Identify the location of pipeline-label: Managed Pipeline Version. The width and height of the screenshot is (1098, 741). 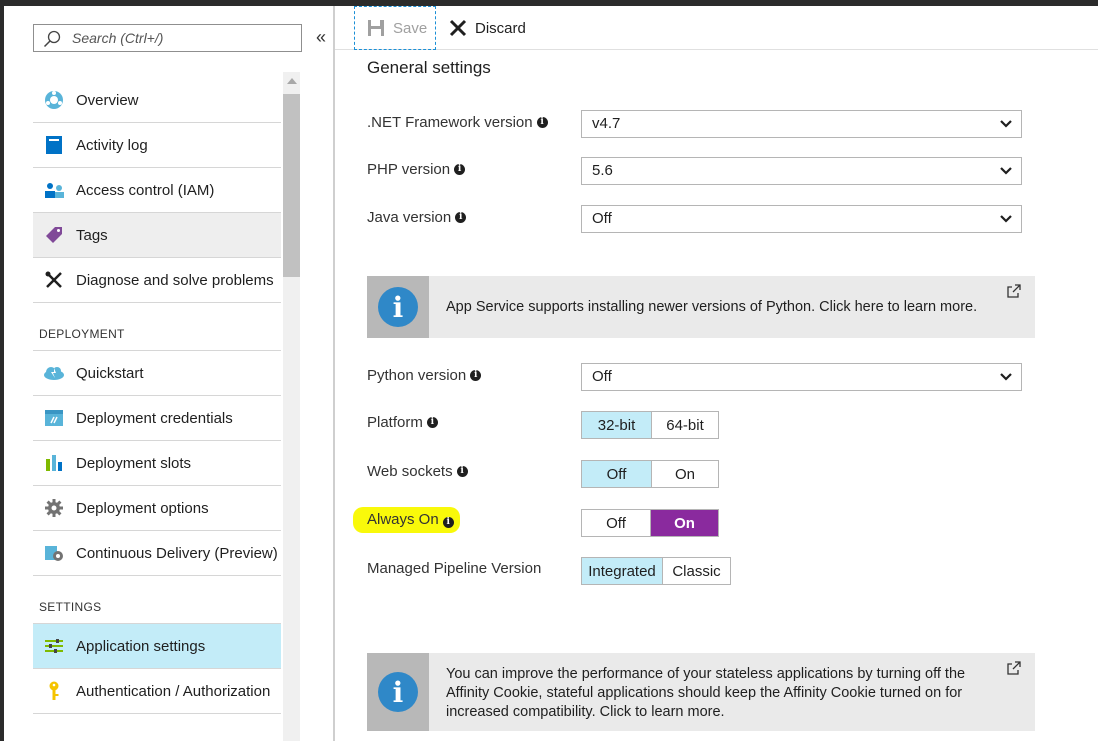
(454, 568).